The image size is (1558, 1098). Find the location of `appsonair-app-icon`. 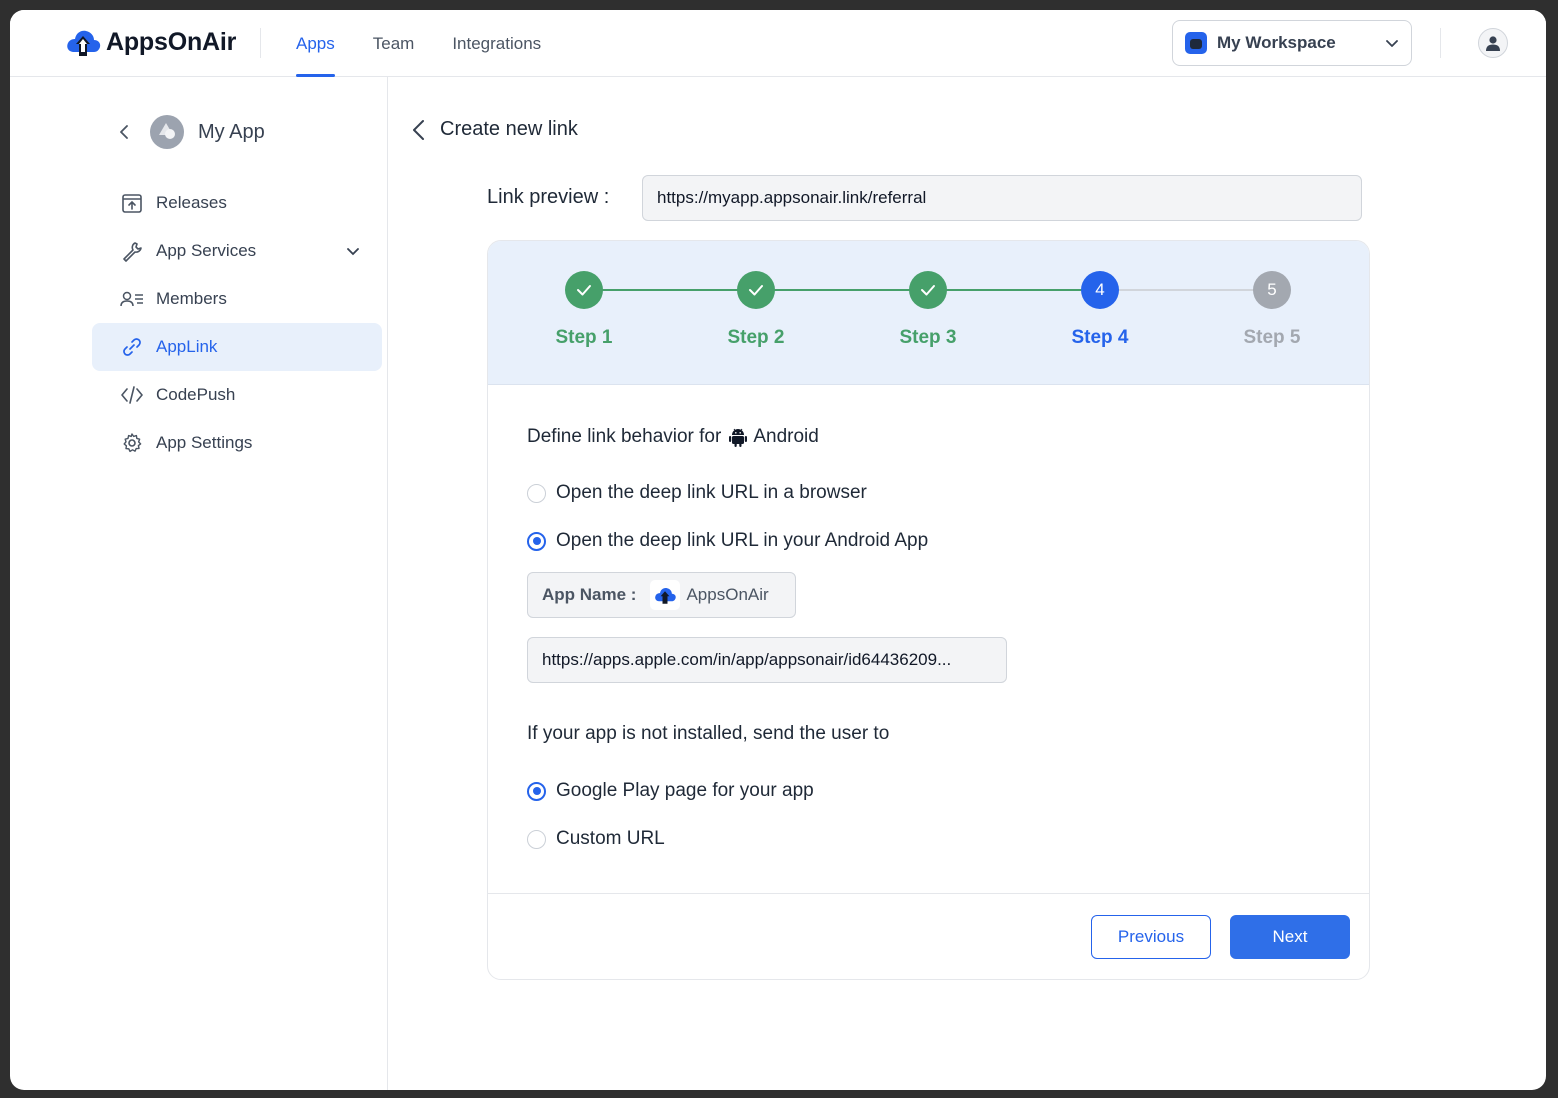

appsonair-app-icon is located at coordinates (665, 595).